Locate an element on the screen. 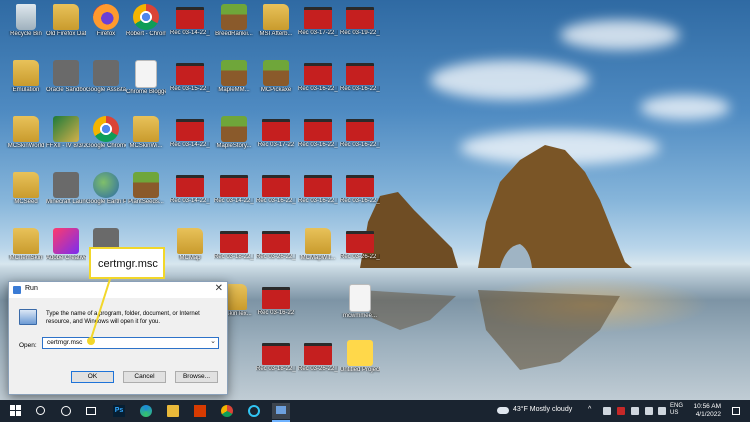  cloud-icon is located at coordinates (503, 410).